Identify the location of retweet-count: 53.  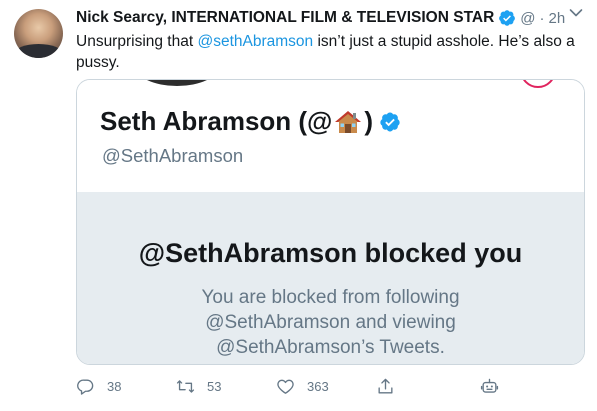
(214, 386).